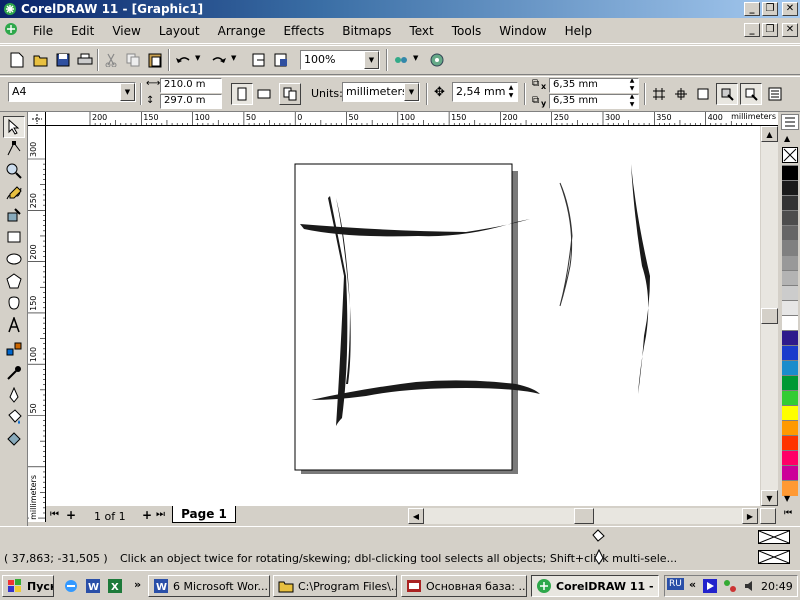  What do you see at coordinates (681, 94) in the screenshot?
I see `snap-to-guidelines-icon` at bounding box center [681, 94].